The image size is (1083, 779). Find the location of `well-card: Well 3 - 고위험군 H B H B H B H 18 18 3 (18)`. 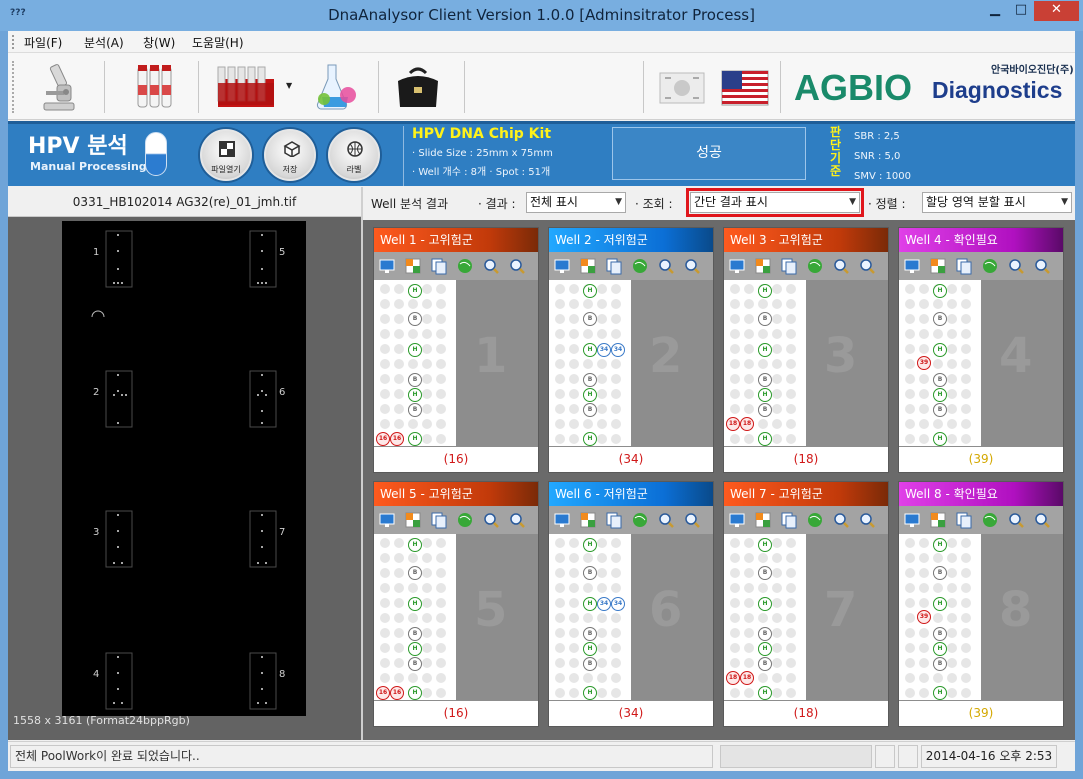

well-card: Well 3 - 고위험군 H B H B H B H 18 18 3 (18) is located at coordinates (806, 350).